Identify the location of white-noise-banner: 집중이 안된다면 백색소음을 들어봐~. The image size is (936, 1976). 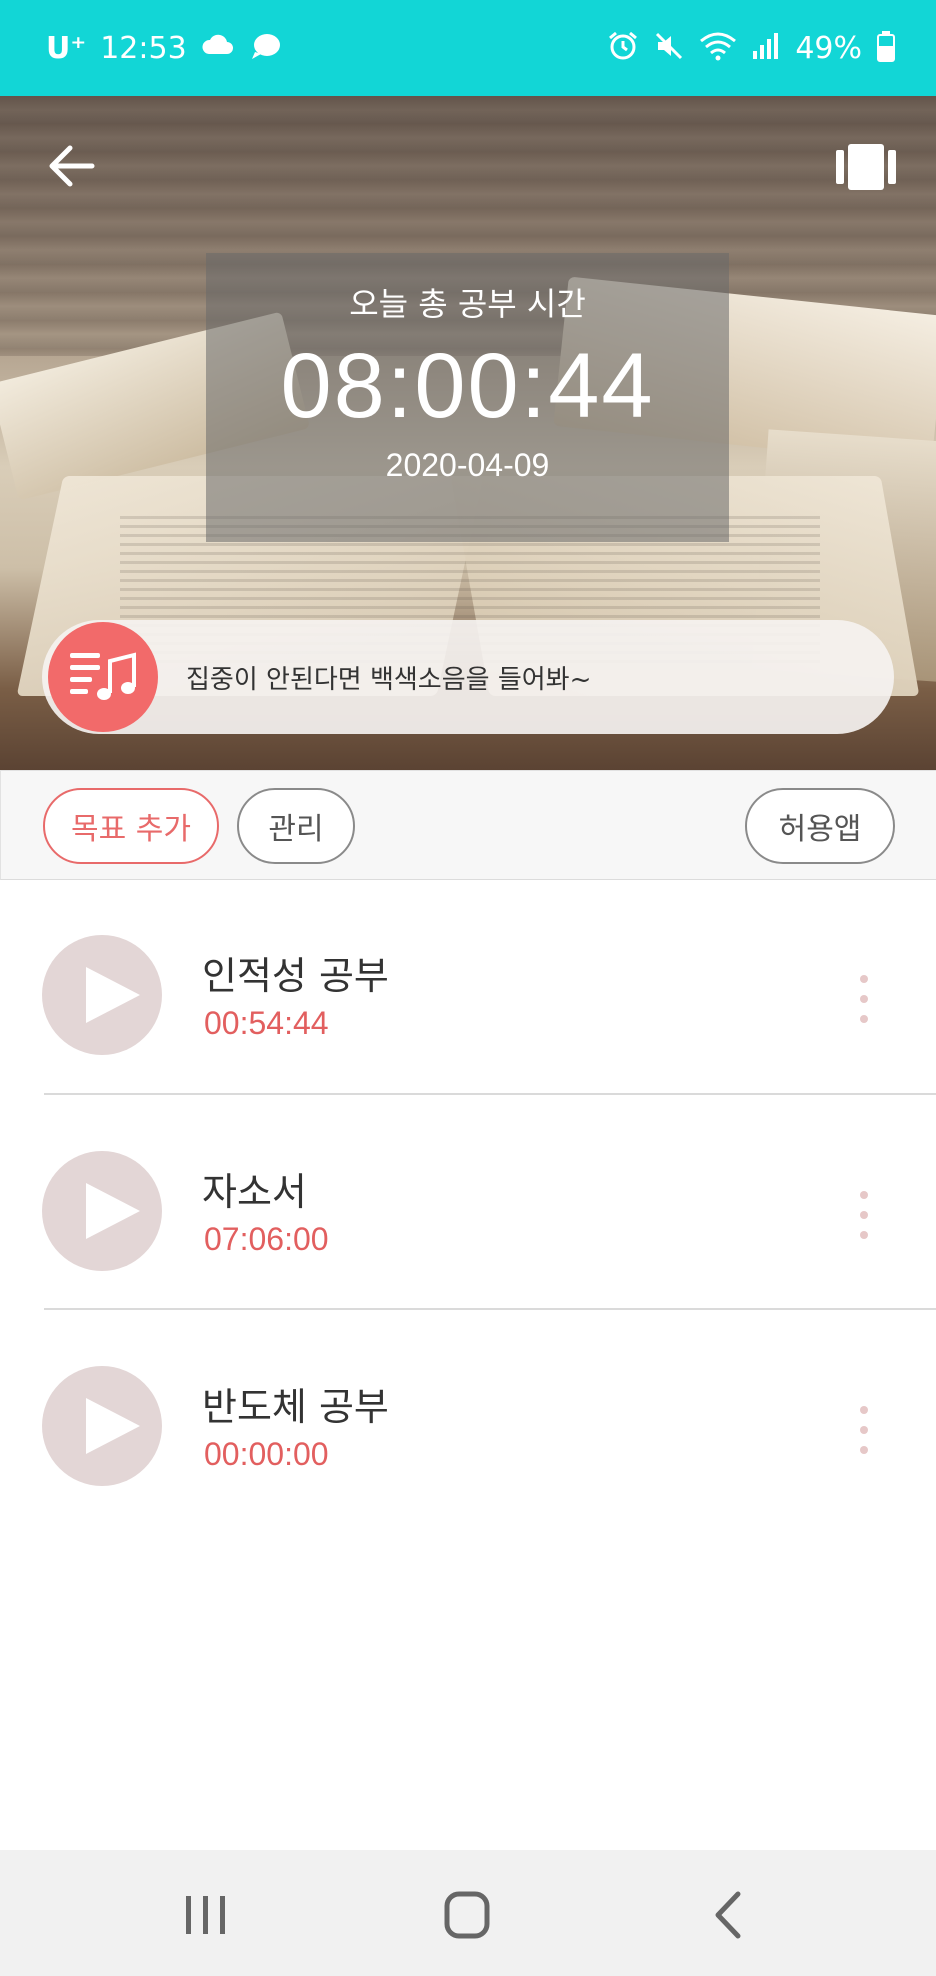
(468, 677).